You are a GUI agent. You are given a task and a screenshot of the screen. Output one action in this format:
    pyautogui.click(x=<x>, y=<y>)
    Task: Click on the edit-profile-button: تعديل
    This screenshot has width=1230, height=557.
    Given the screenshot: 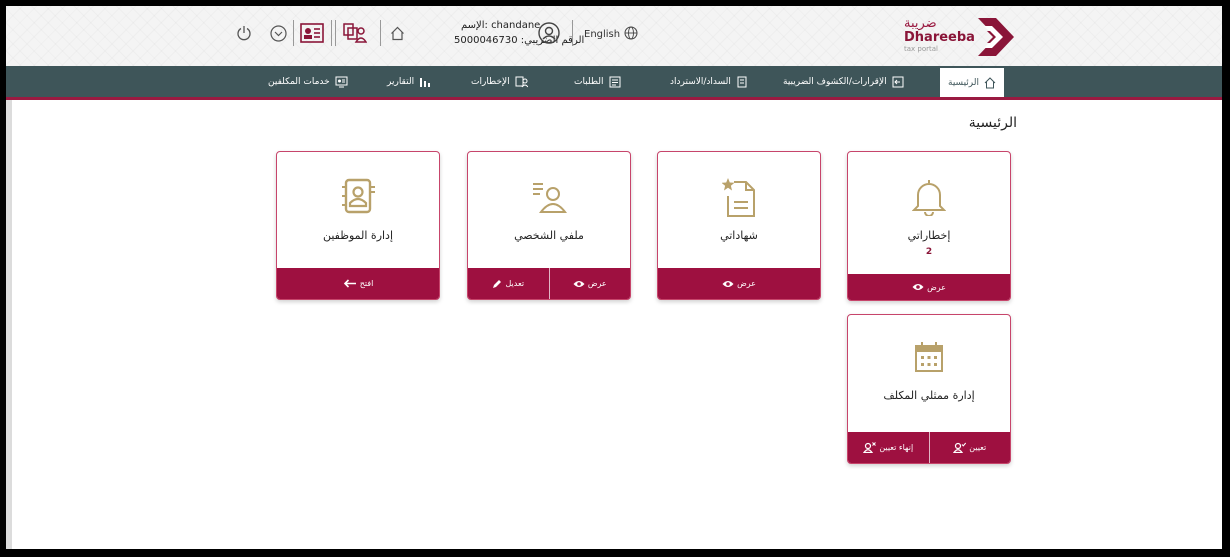 What is the action you would take?
    pyautogui.click(x=508, y=283)
    